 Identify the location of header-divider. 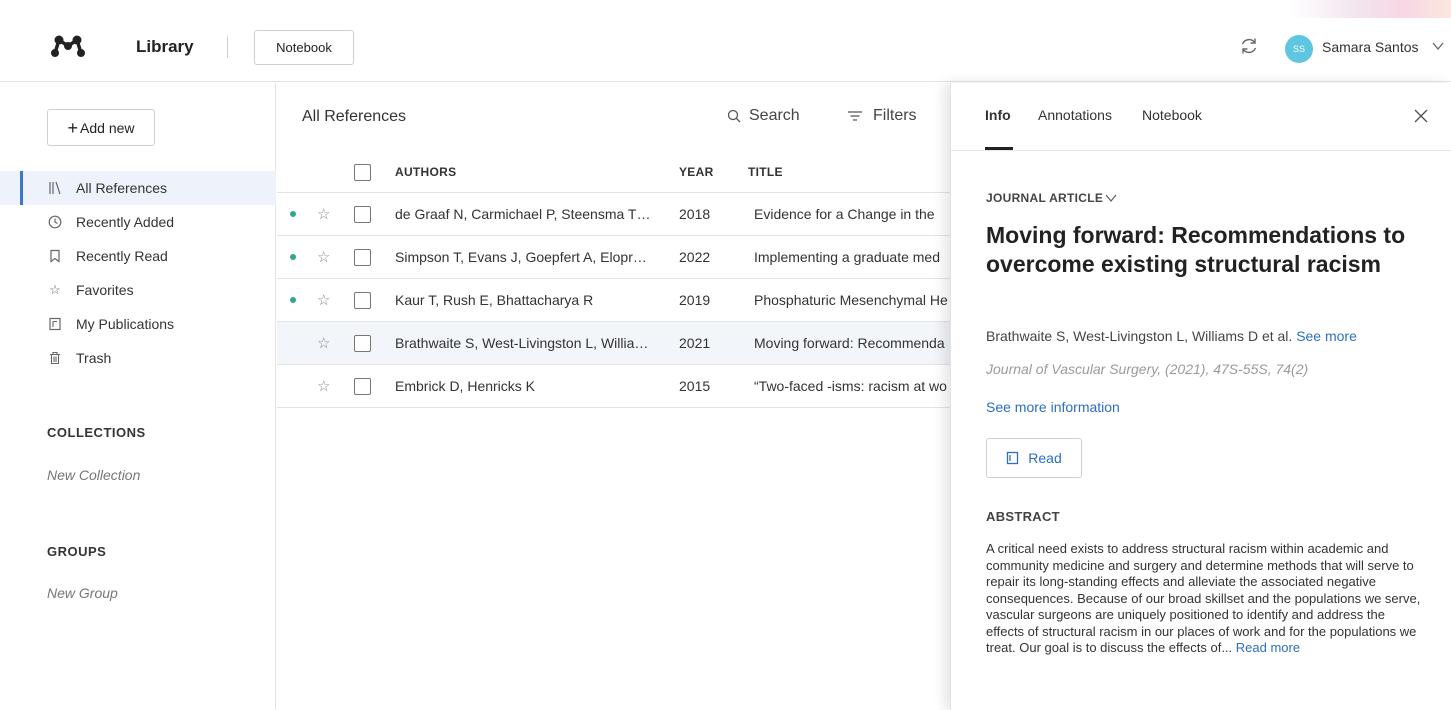
(227, 47).